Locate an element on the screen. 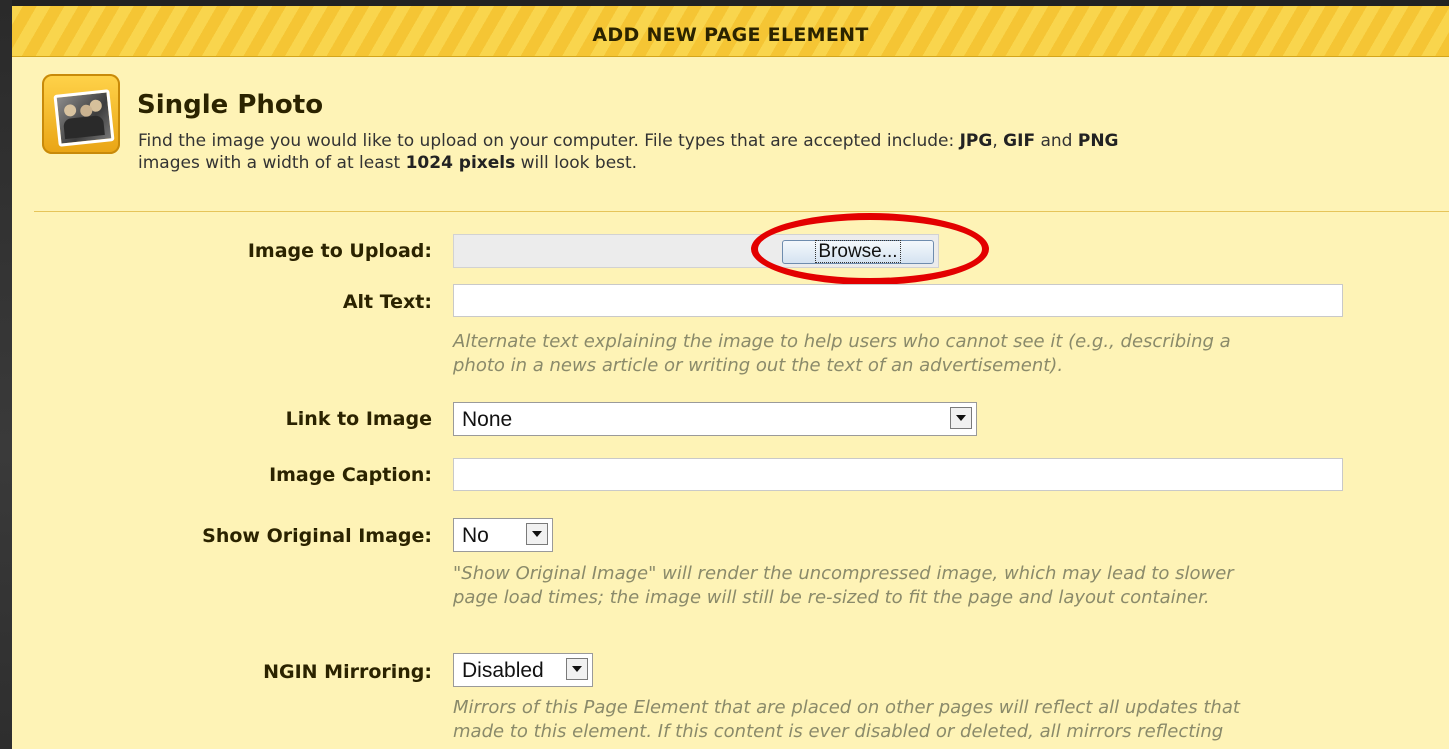 This screenshot has height=749, width=1449. background-strip-left is located at coordinates (6, 374).